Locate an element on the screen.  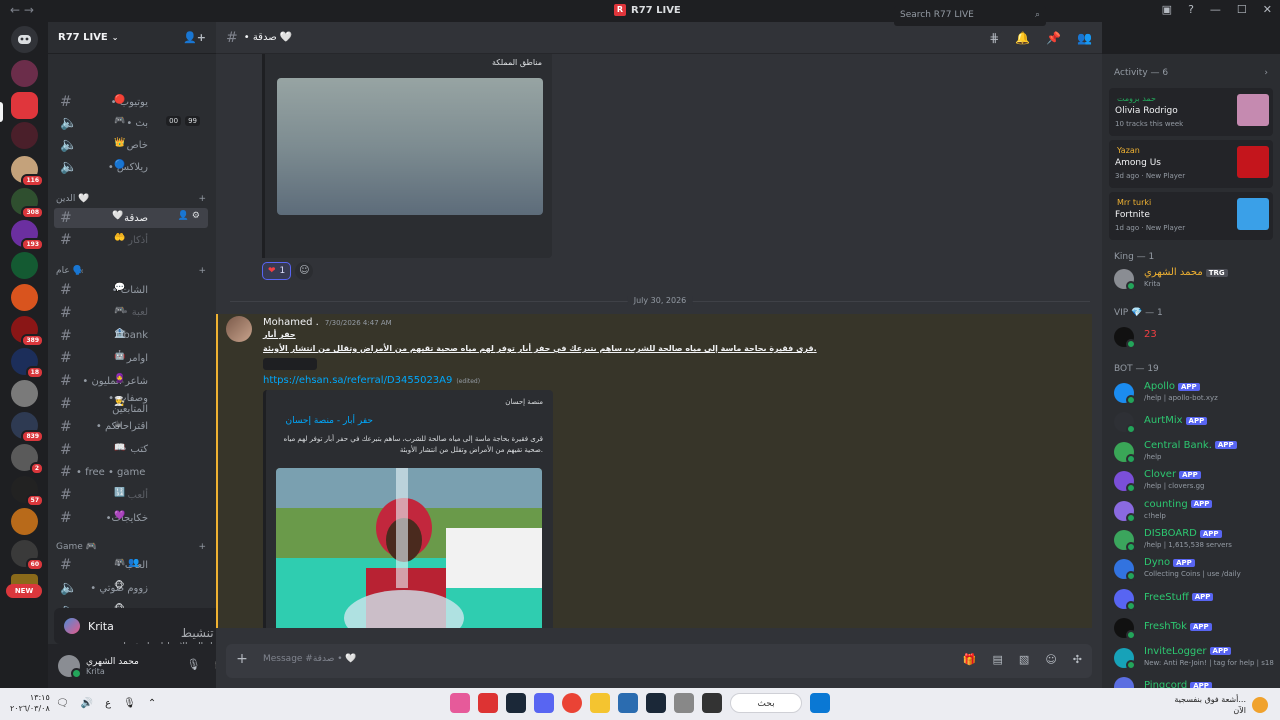
emoji-icon: ☺ is located at coordinates (1050, 659).